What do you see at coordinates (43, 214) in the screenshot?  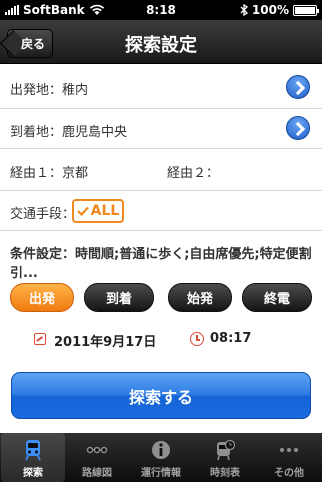 I see `transport-label: 交通手段：` at bounding box center [43, 214].